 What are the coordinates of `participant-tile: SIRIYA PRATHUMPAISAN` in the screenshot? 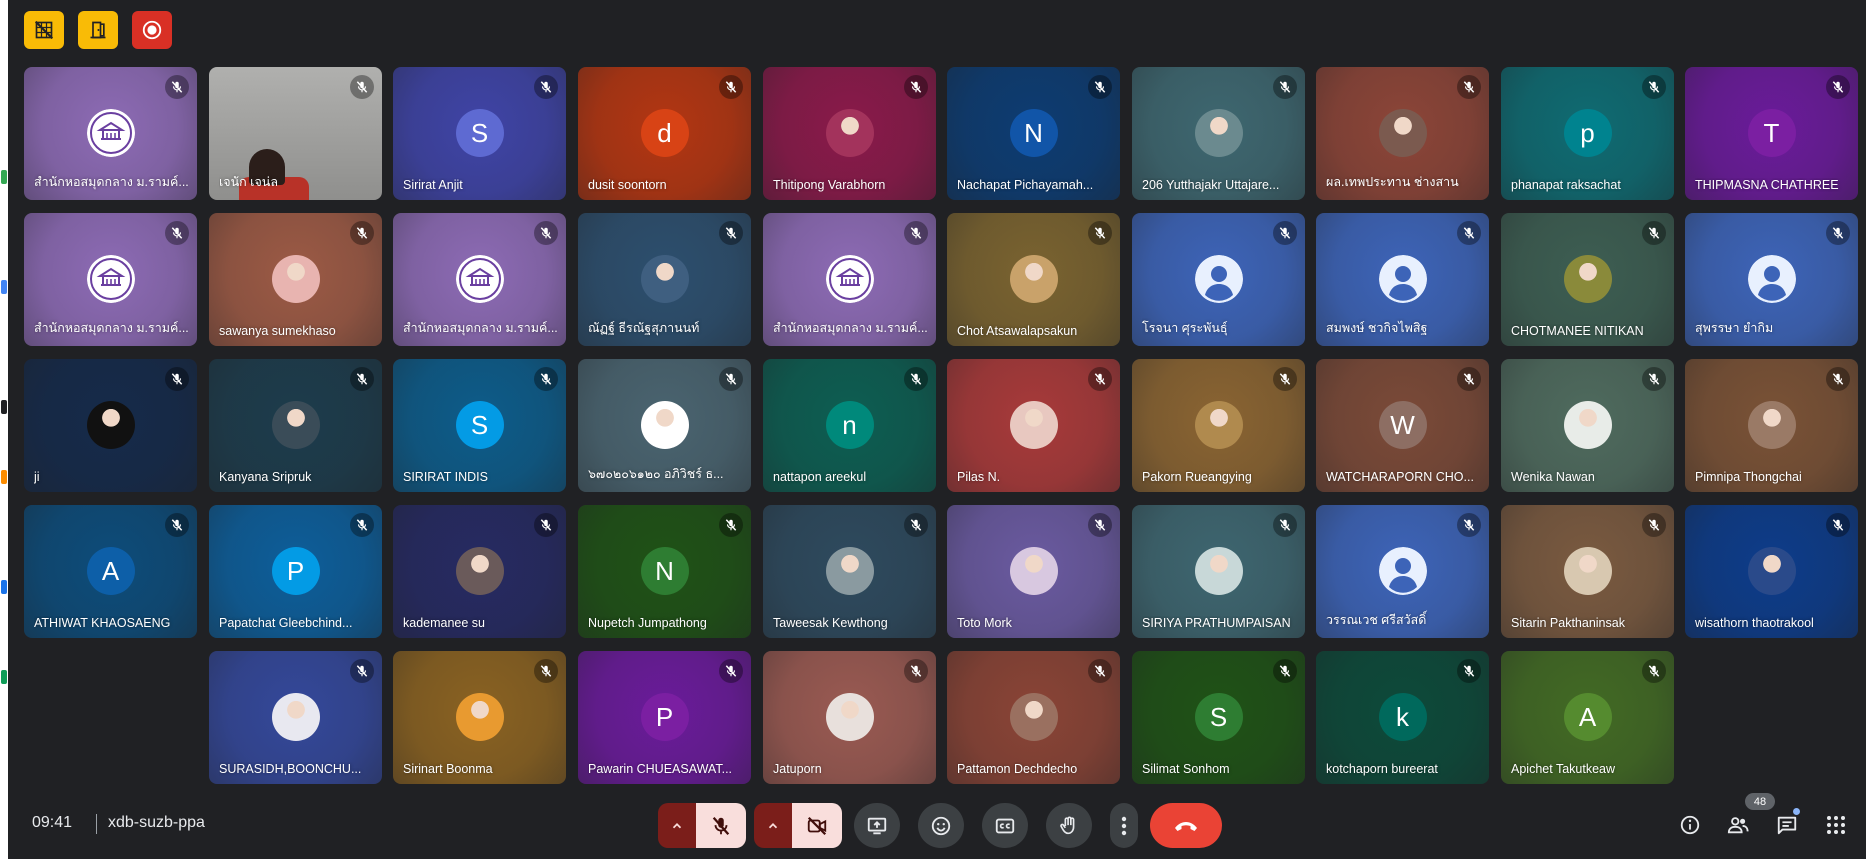 It's located at (1218, 571).